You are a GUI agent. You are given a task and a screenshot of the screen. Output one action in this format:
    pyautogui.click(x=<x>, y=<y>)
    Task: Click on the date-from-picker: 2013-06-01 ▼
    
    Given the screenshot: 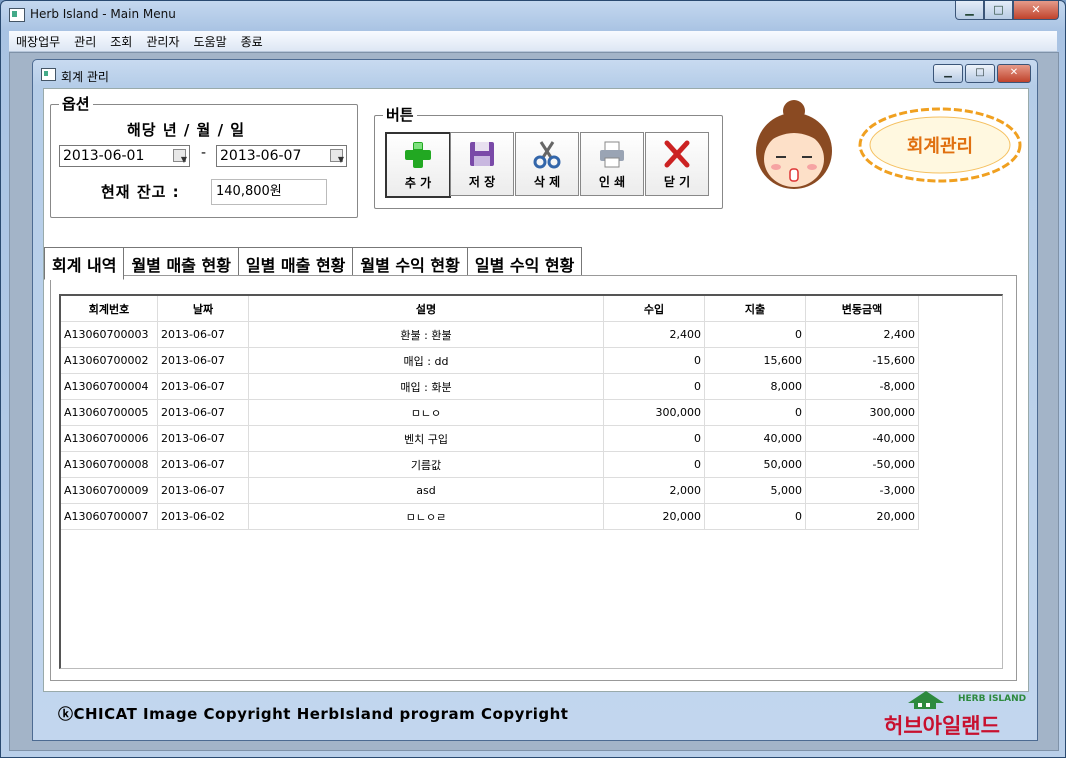 What is the action you would take?
    pyautogui.click(x=124, y=156)
    